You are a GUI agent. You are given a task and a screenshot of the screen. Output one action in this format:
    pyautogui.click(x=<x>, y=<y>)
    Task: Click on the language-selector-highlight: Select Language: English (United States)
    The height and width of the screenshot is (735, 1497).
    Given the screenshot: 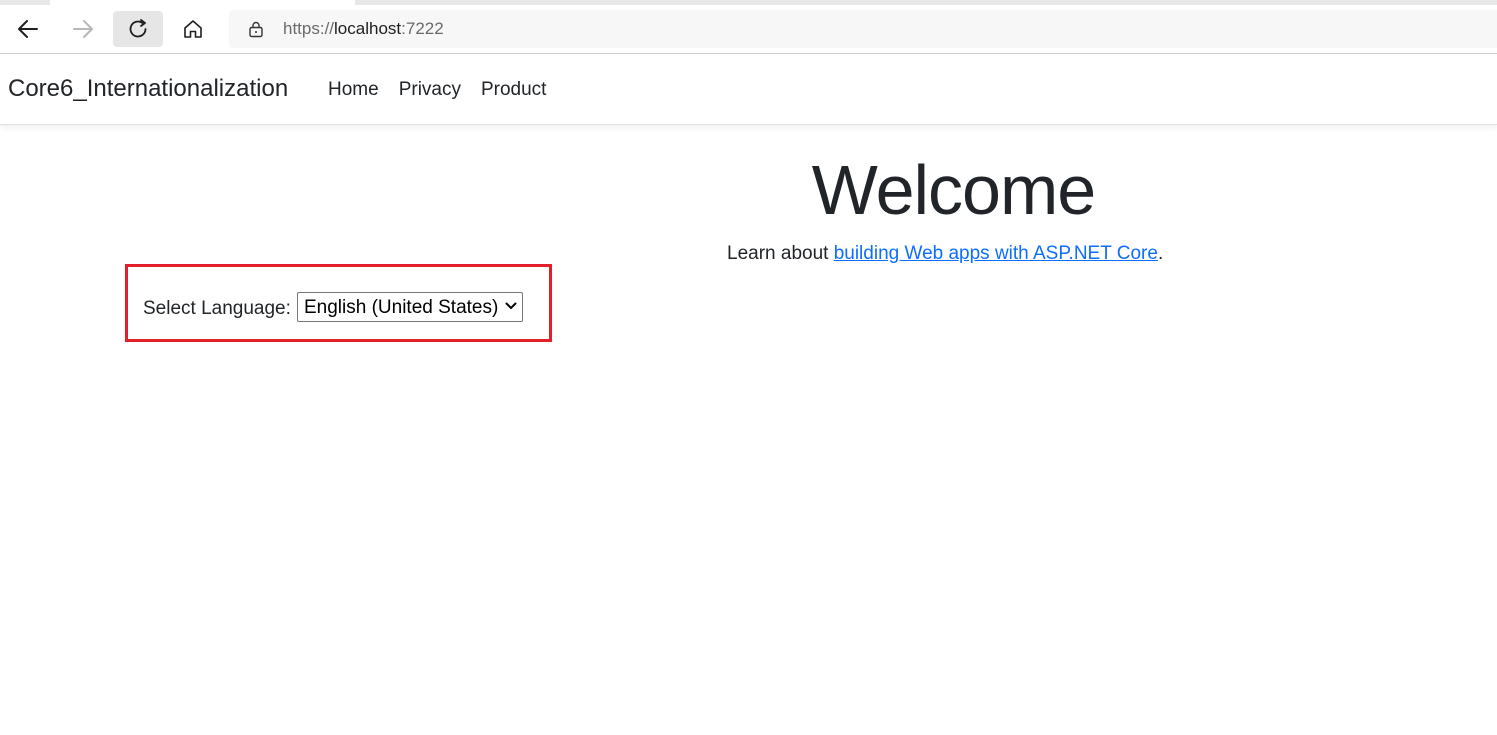 What is the action you would take?
    pyautogui.click(x=338, y=303)
    